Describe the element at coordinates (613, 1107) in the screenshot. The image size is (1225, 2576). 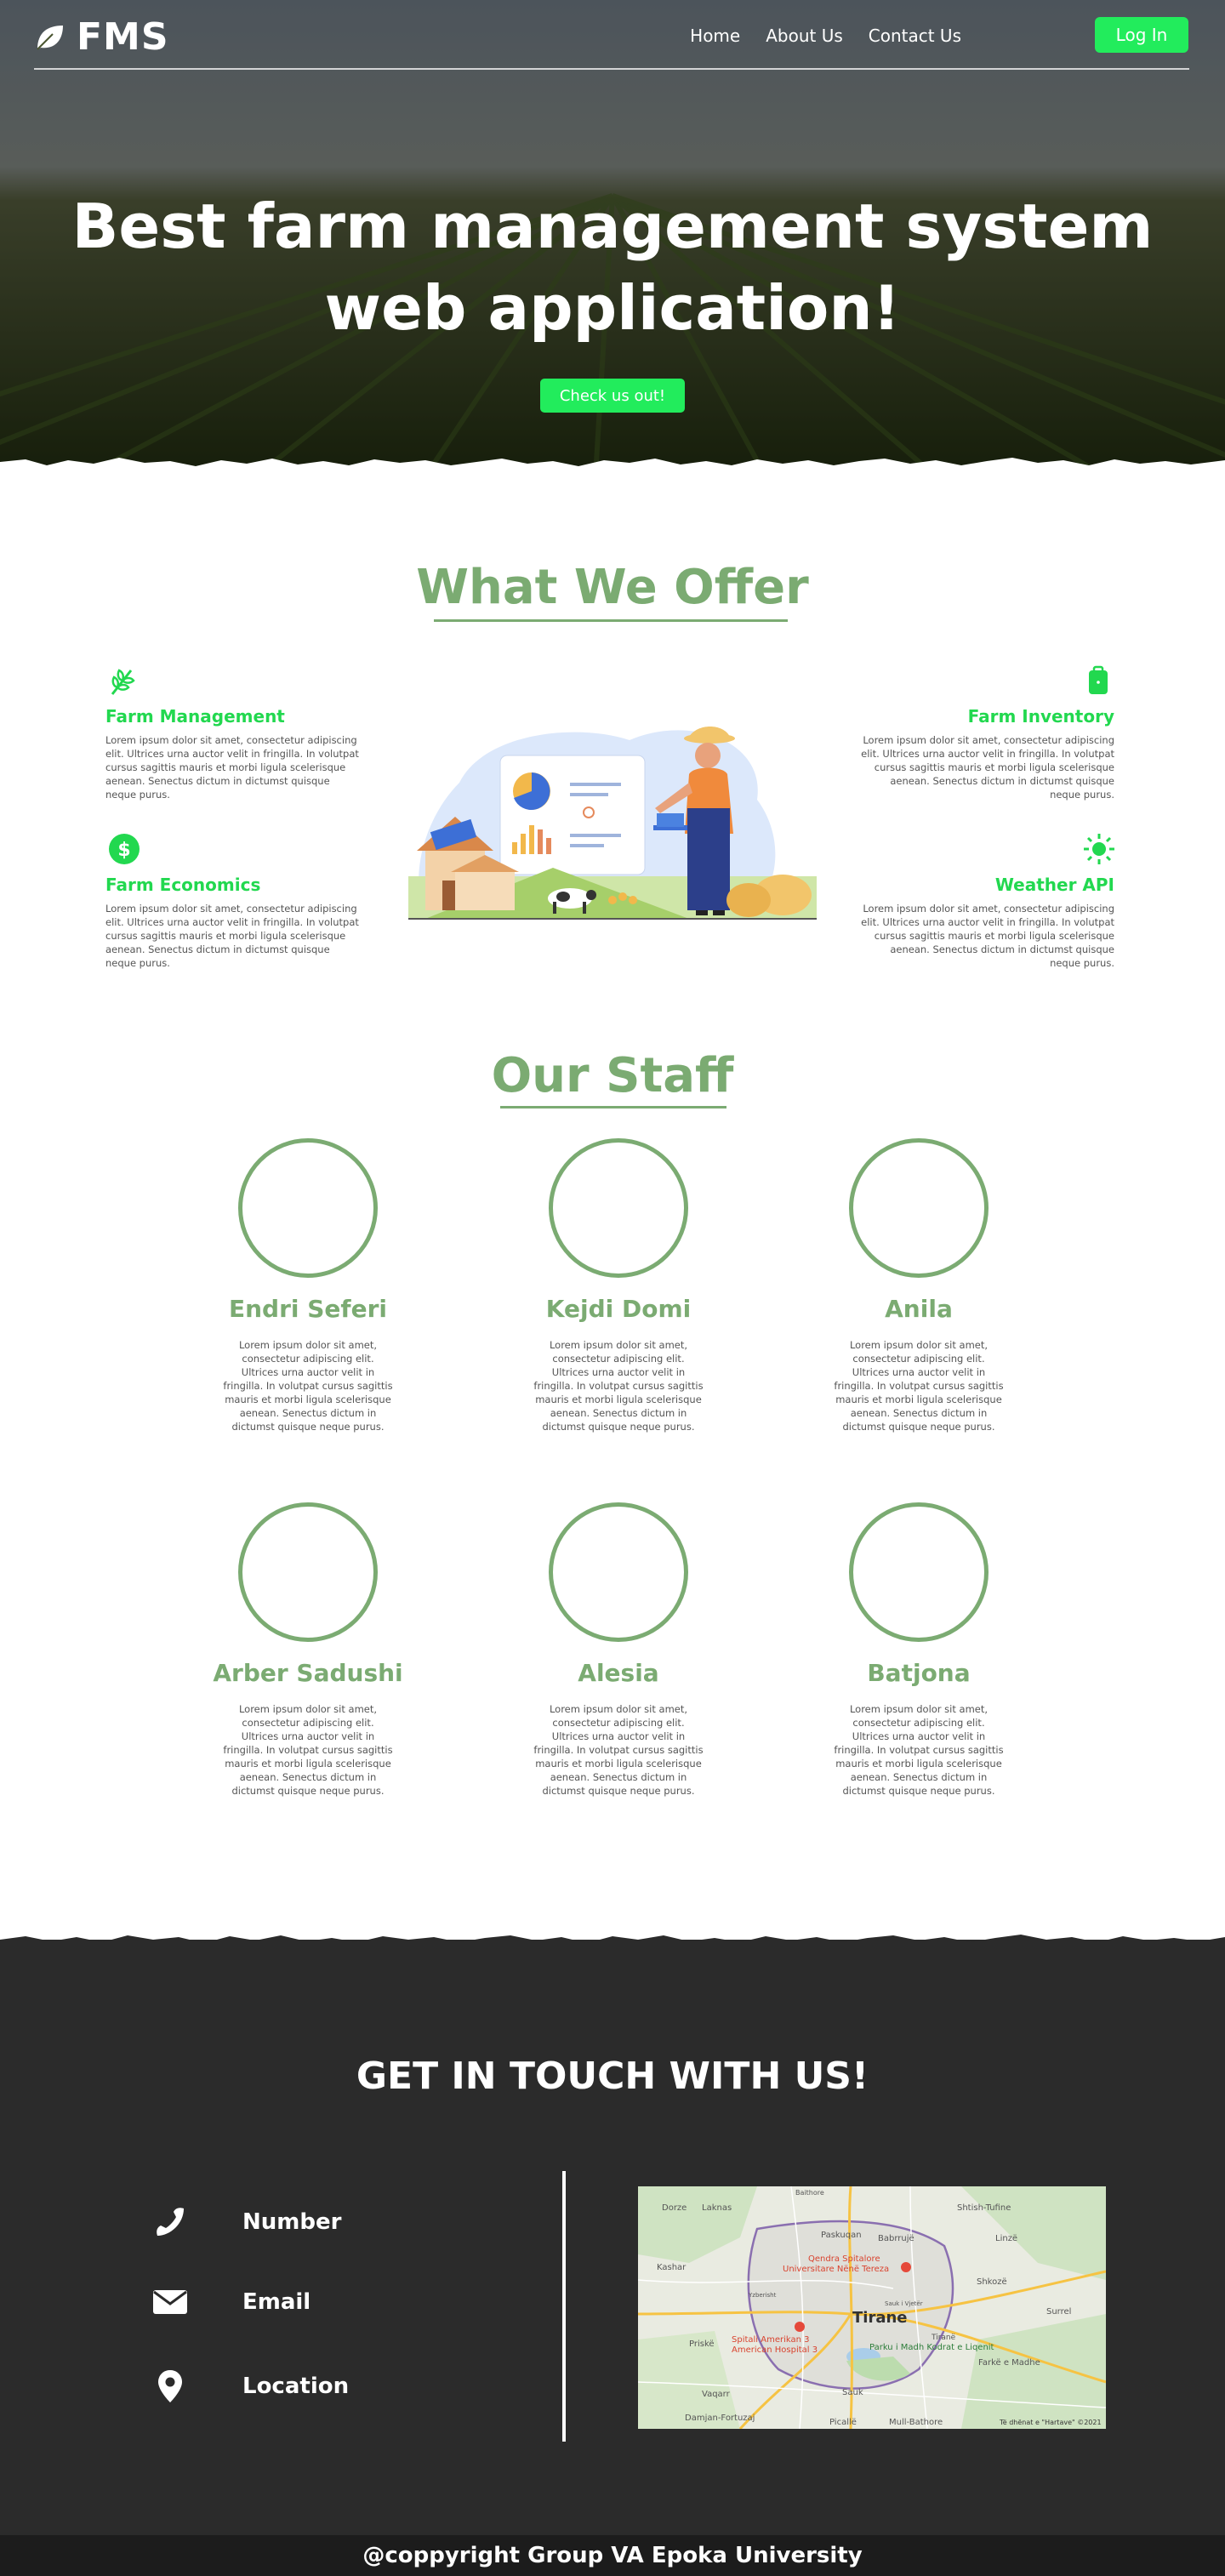
I see `staff-title-underline` at that location.